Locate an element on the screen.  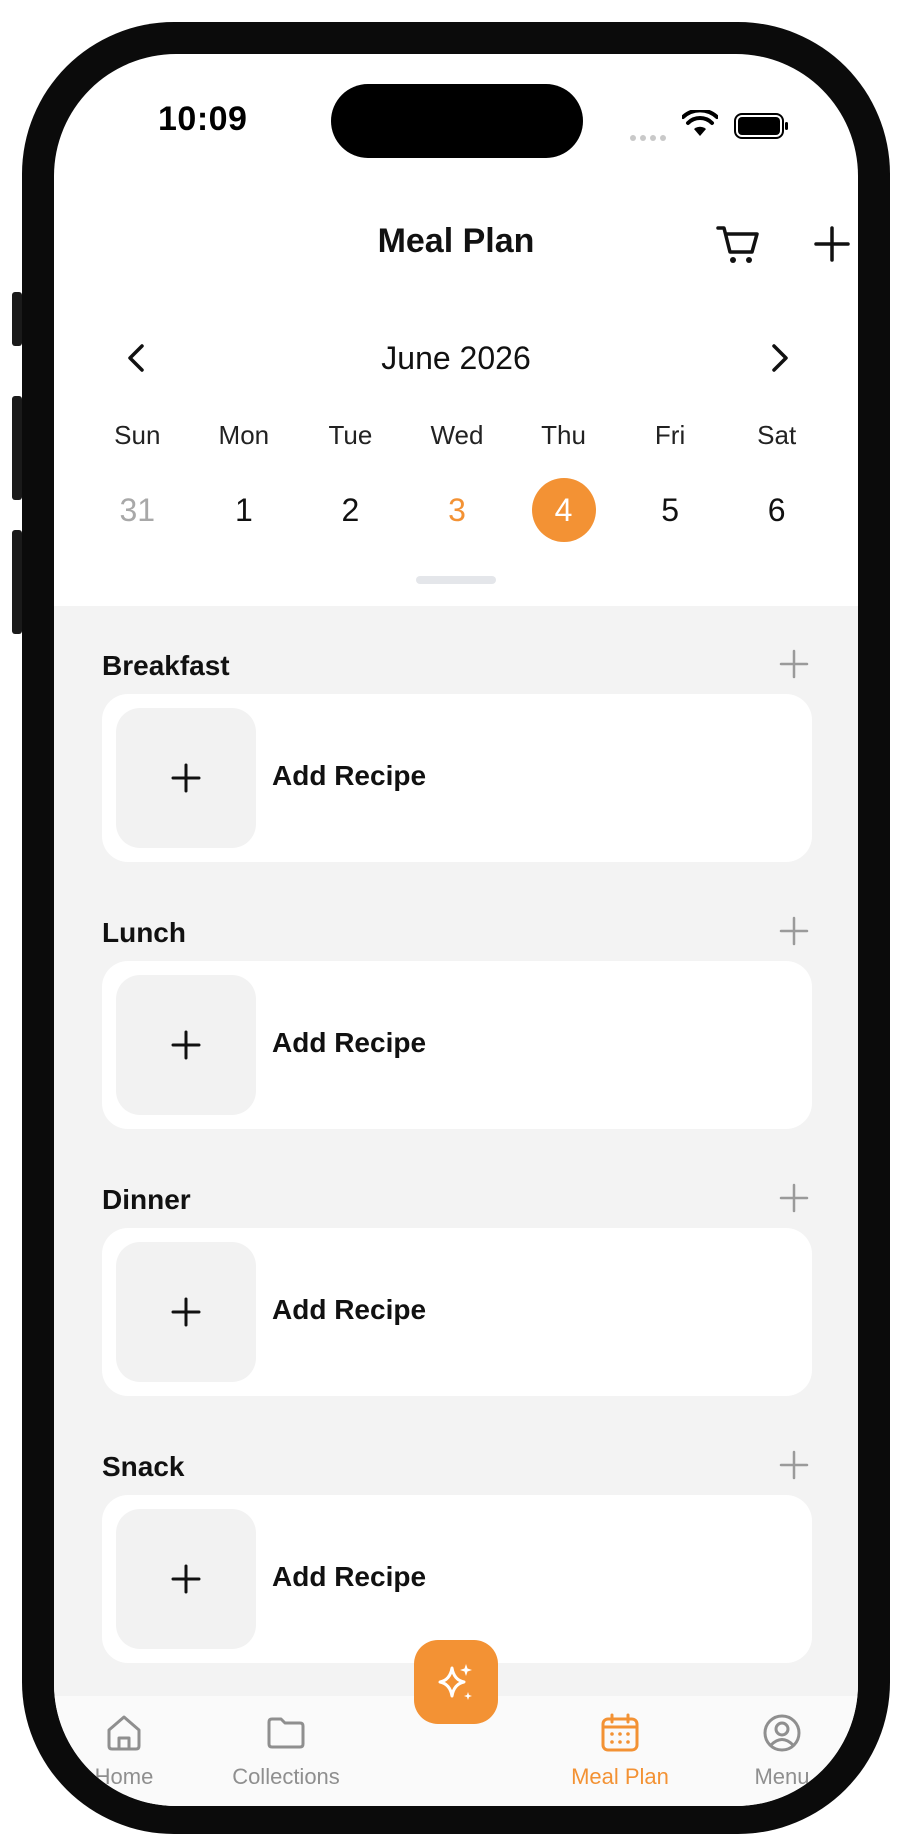
date-cell-selected: 4 is located at coordinates (563, 510).